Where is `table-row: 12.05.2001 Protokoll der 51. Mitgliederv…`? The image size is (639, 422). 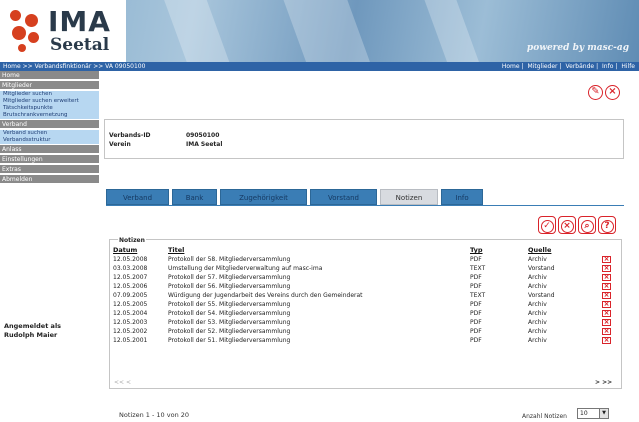
table-row: 12.05.2001 Protokoll der 51. Mitgliederv… is located at coordinates (365, 340).